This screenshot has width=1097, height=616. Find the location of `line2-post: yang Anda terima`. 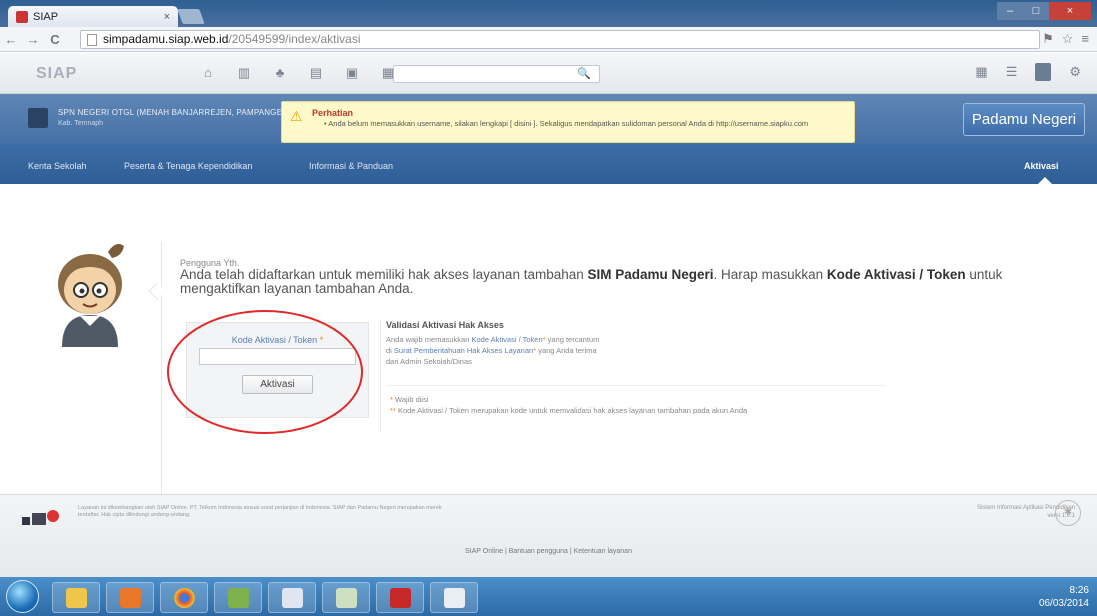

line2-post: yang Anda terima is located at coordinates (566, 350).